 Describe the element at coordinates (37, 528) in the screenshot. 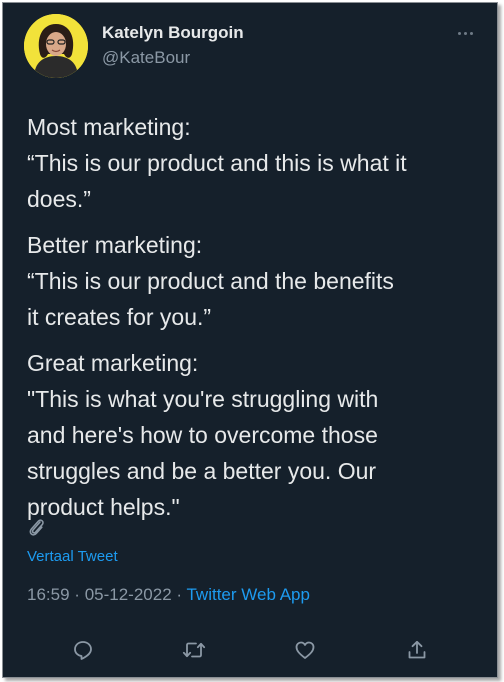

I see `paperclip-icon` at that location.